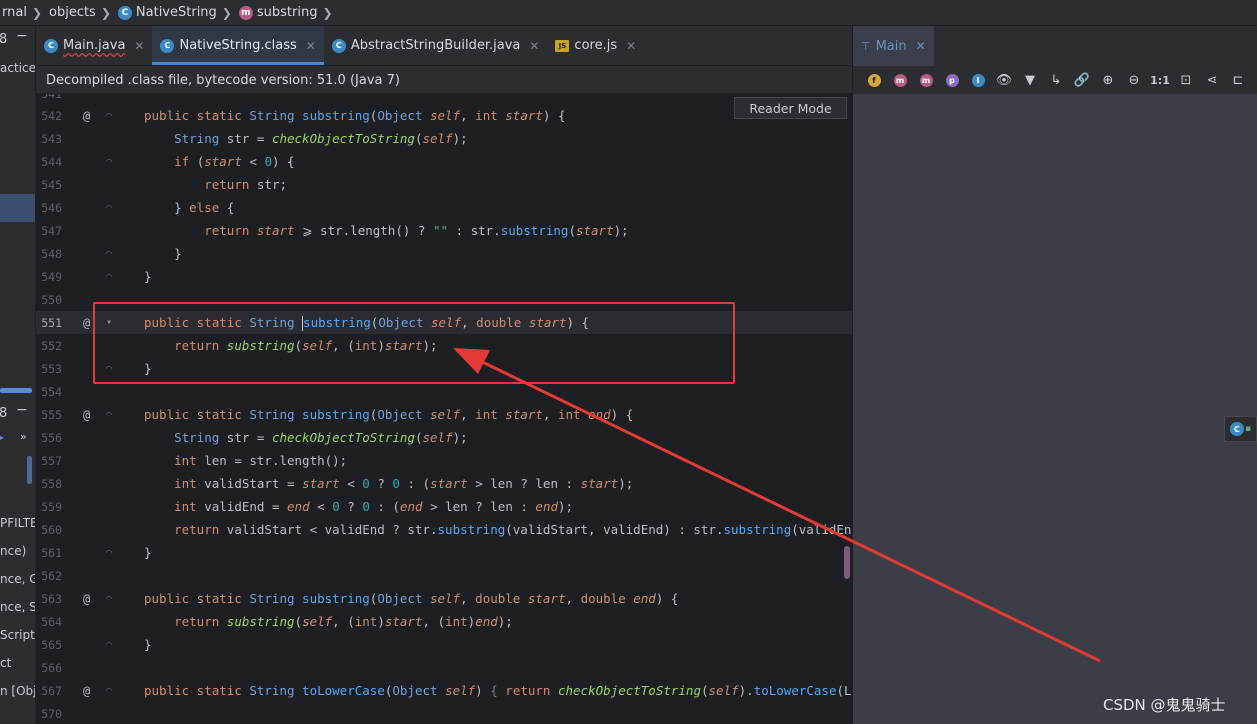  I want to click on zoom-out-icon: ⊖, so click(1134, 80).